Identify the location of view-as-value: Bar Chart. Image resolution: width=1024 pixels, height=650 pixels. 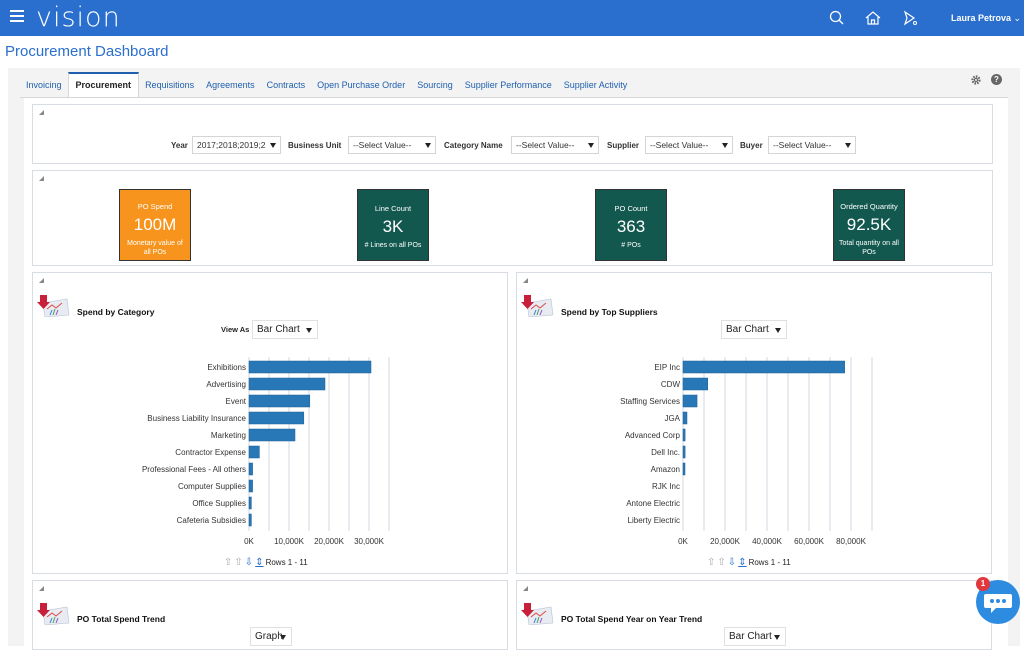
(750, 636).